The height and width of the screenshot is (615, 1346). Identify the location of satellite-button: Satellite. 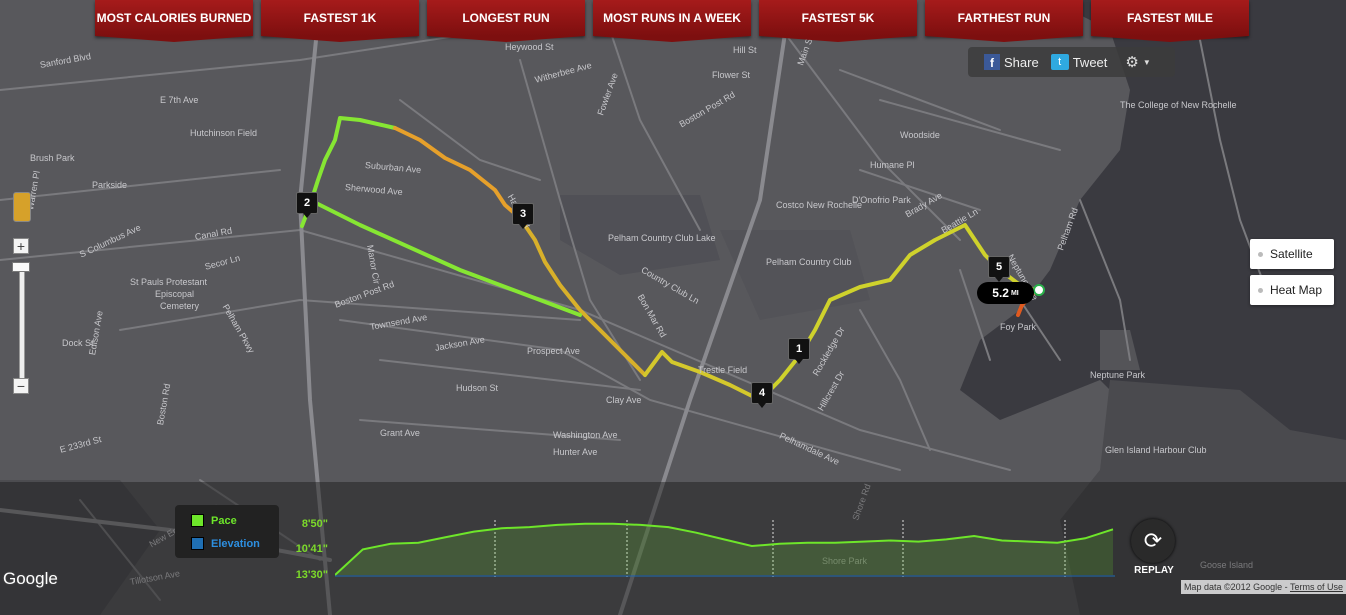
(1292, 254).